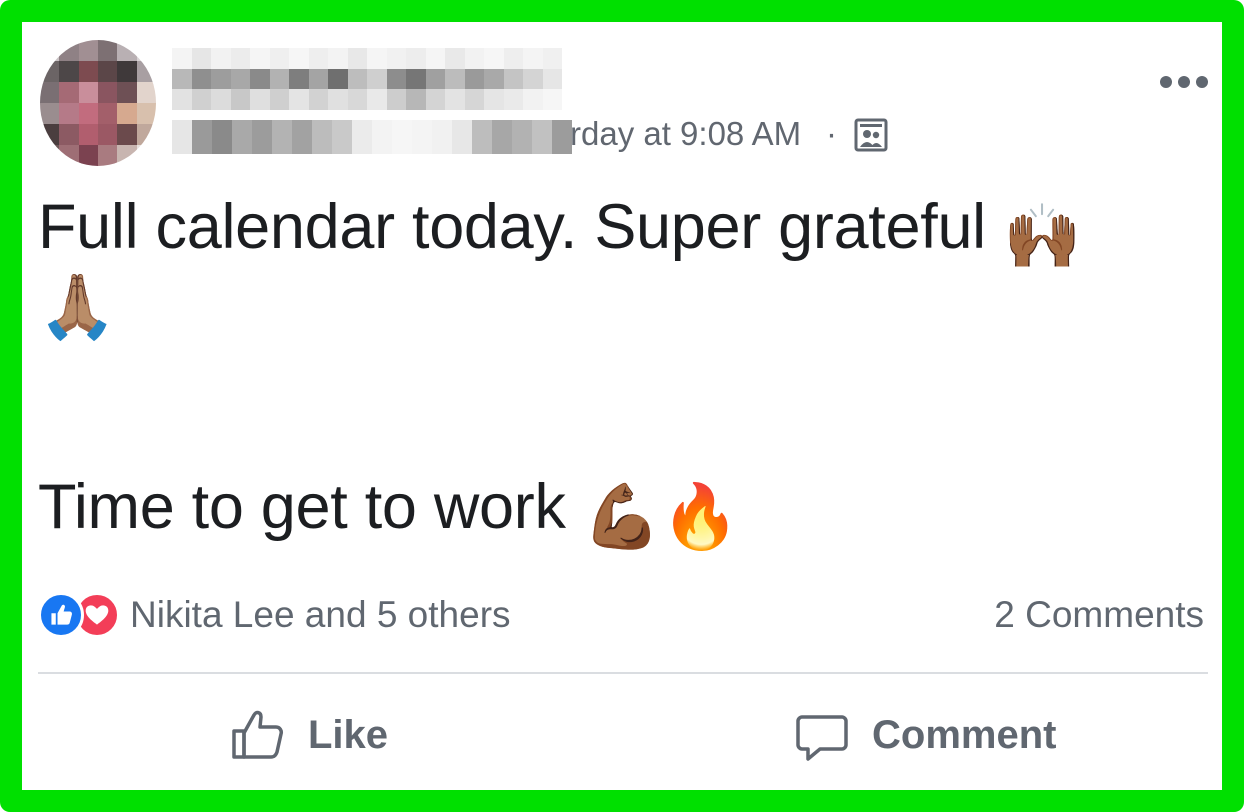  Describe the element at coordinates (1042, 237) in the screenshot. I see `raising-hands-emoji: 🙌🏾` at that location.